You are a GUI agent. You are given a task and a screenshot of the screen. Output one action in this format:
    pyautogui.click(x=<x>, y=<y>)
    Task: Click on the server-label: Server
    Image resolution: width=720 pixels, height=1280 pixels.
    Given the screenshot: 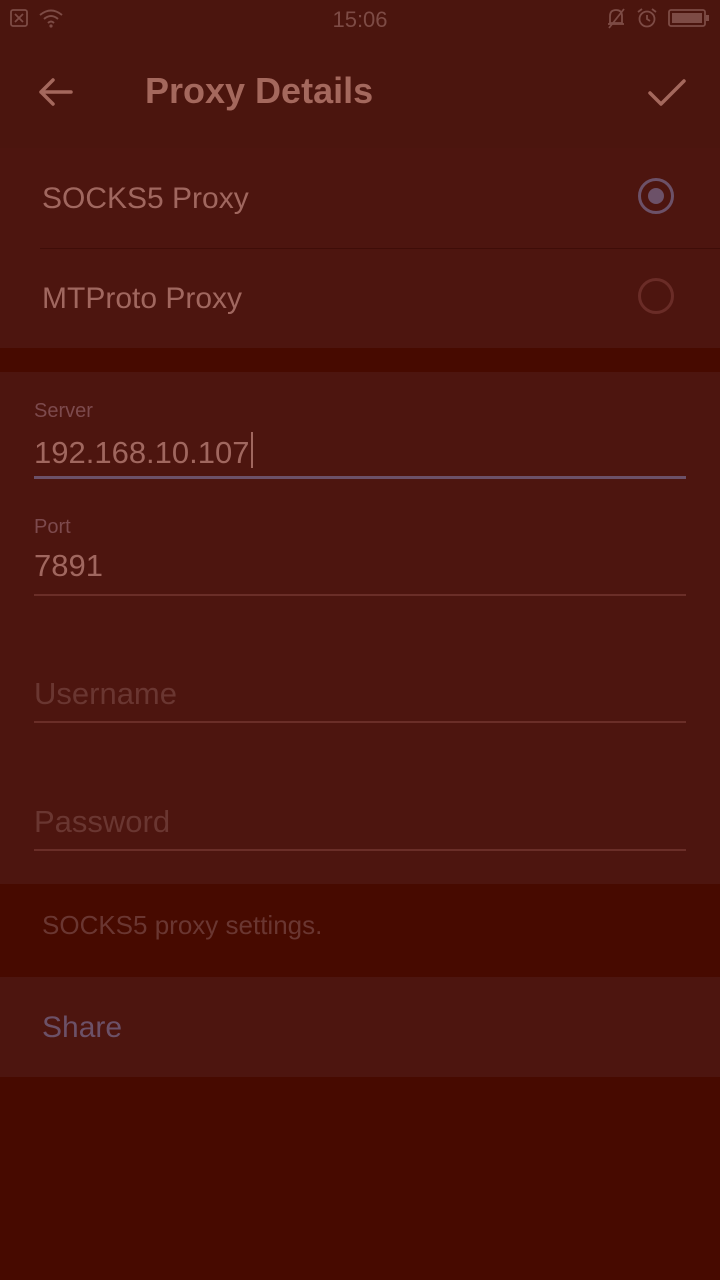 What is the action you would take?
    pyautogui.click(x=63, y=411)
    